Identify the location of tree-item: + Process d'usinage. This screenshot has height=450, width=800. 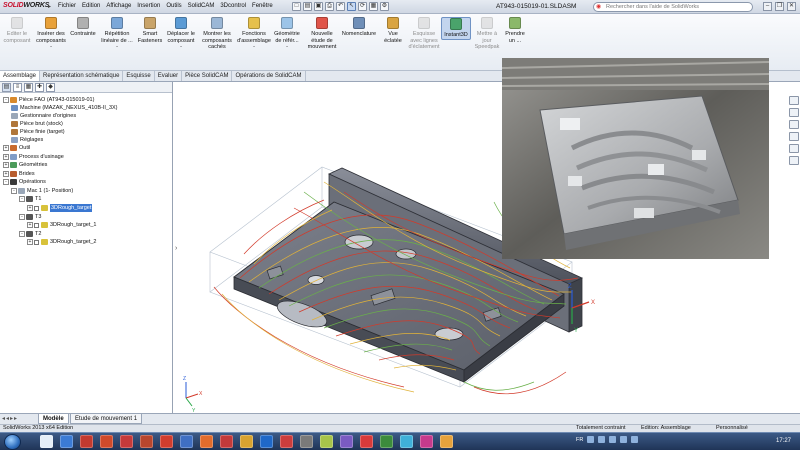
(33, 157).